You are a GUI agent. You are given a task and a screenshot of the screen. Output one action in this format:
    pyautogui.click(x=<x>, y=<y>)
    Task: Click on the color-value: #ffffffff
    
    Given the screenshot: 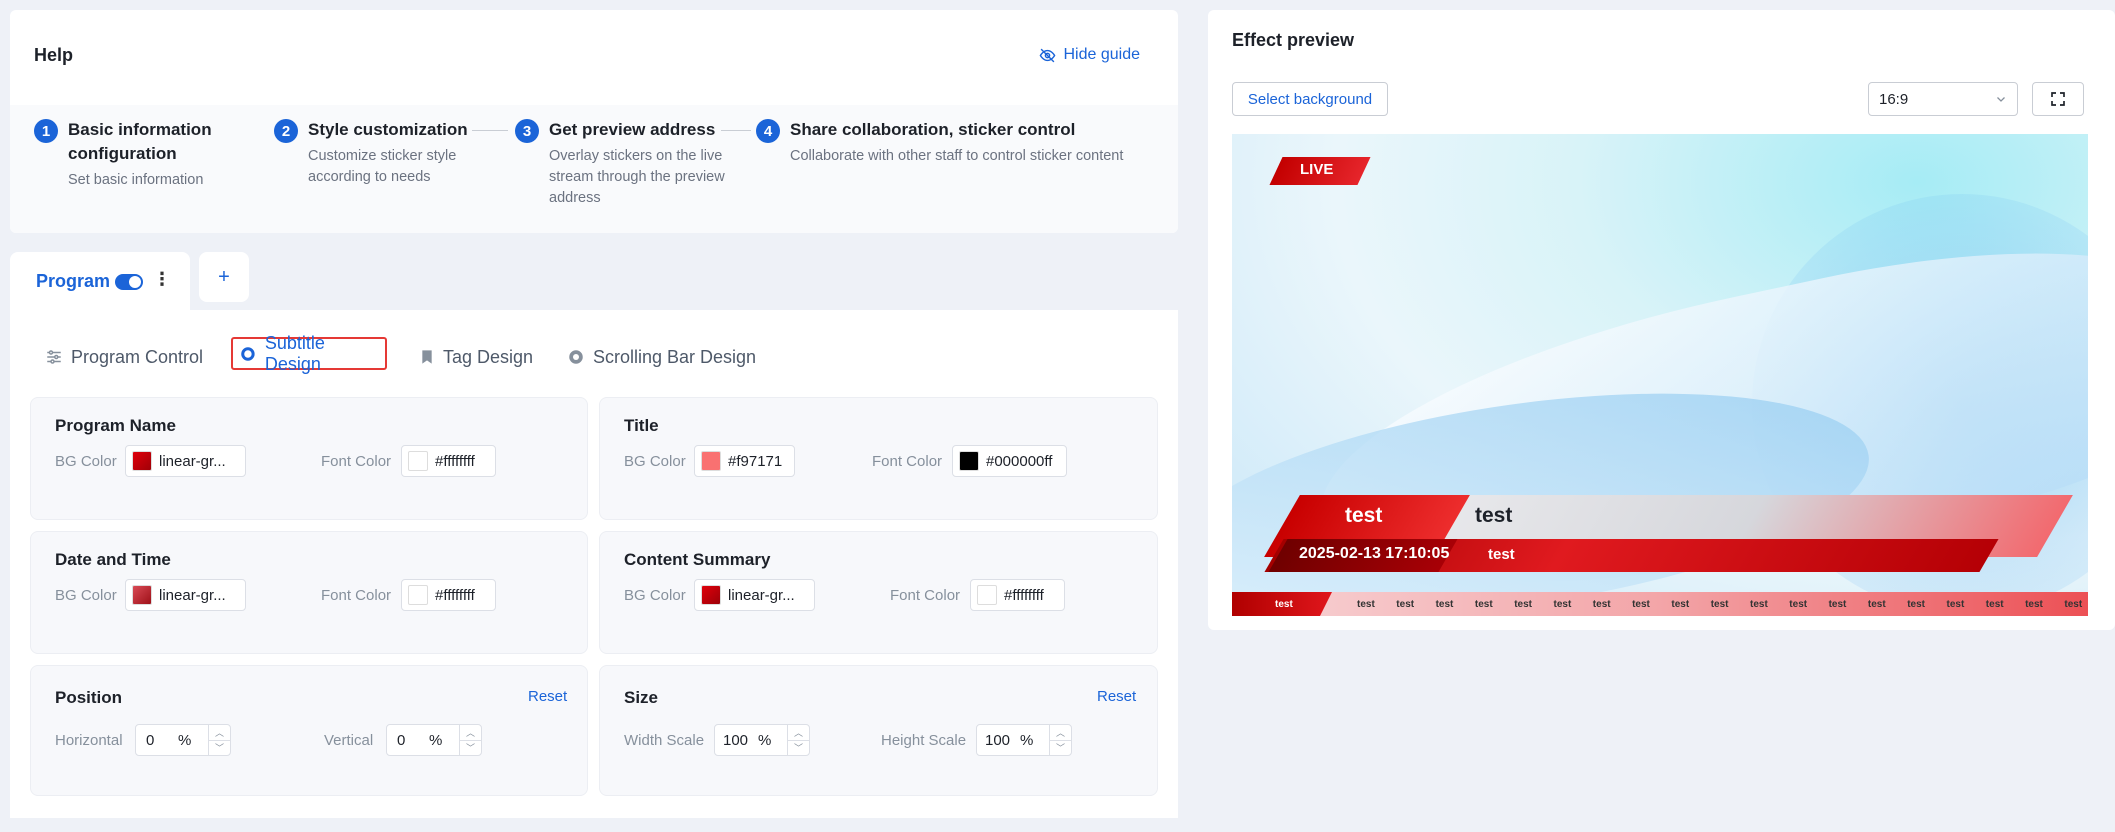 What is the action you would take?
    pyautogui.click(x=455, y=461)
    